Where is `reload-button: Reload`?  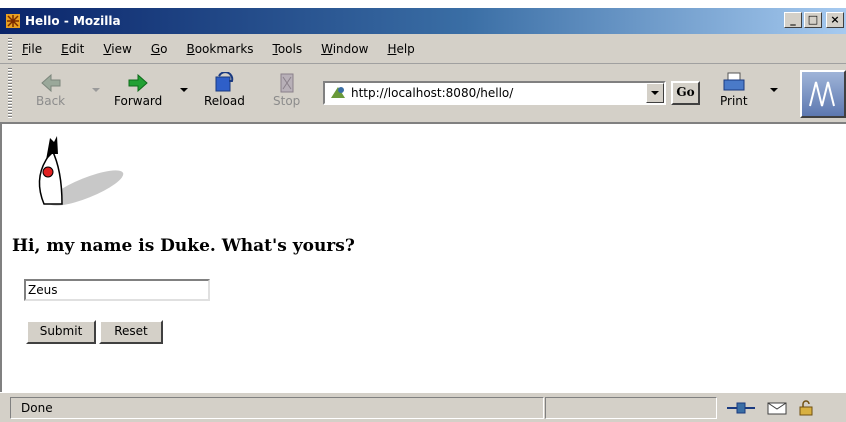
reload-button: Reload is located at coordinates (224, 90).